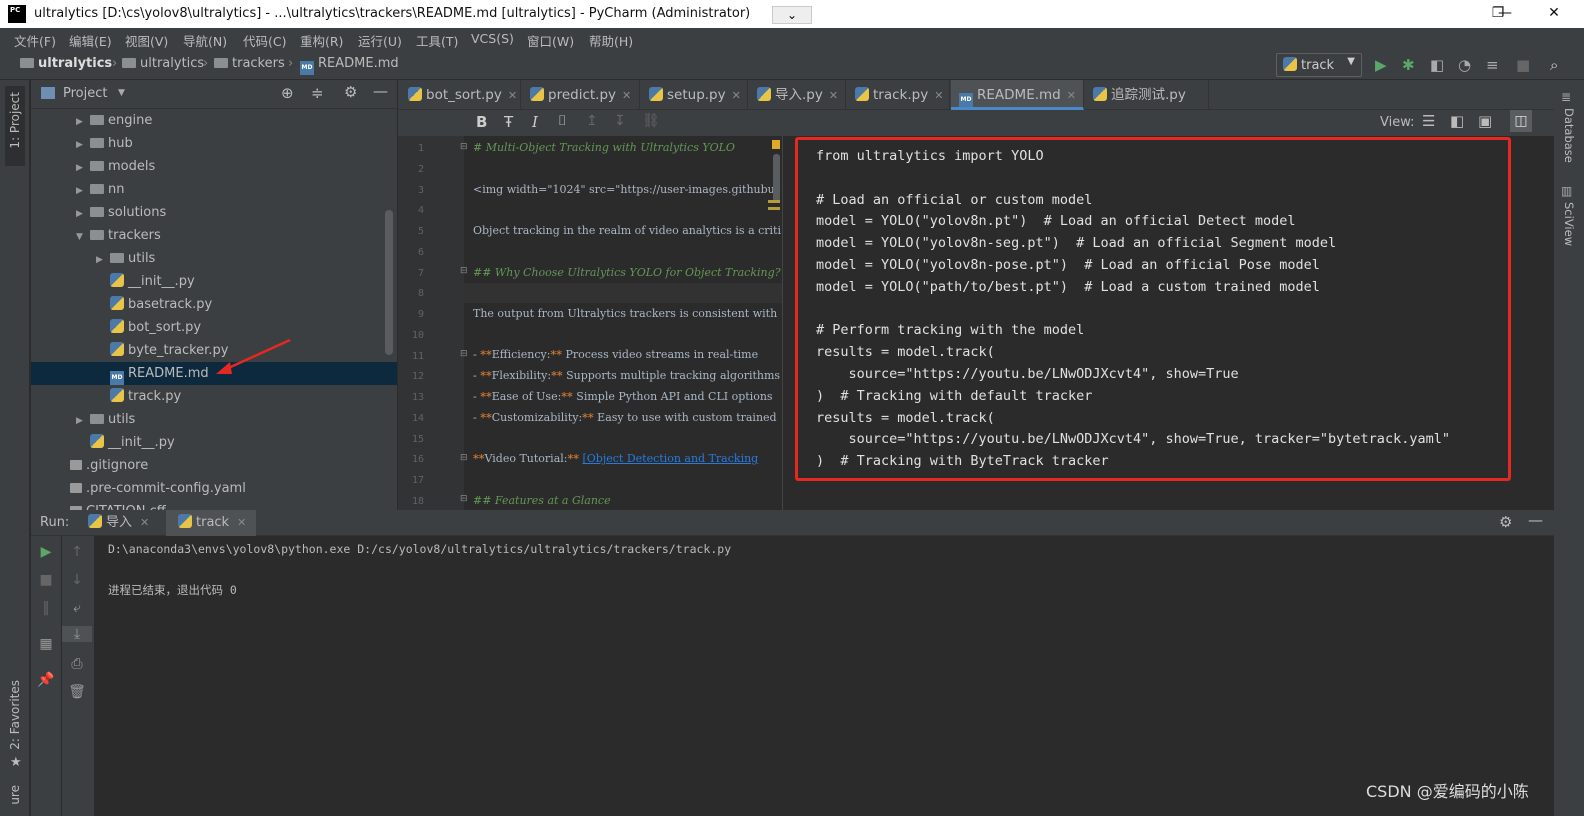  What do you see at coordinates (694, 95) in the screenshot?
I see `tab-setup: setup.py ✕` at bounding box center [694, 95].